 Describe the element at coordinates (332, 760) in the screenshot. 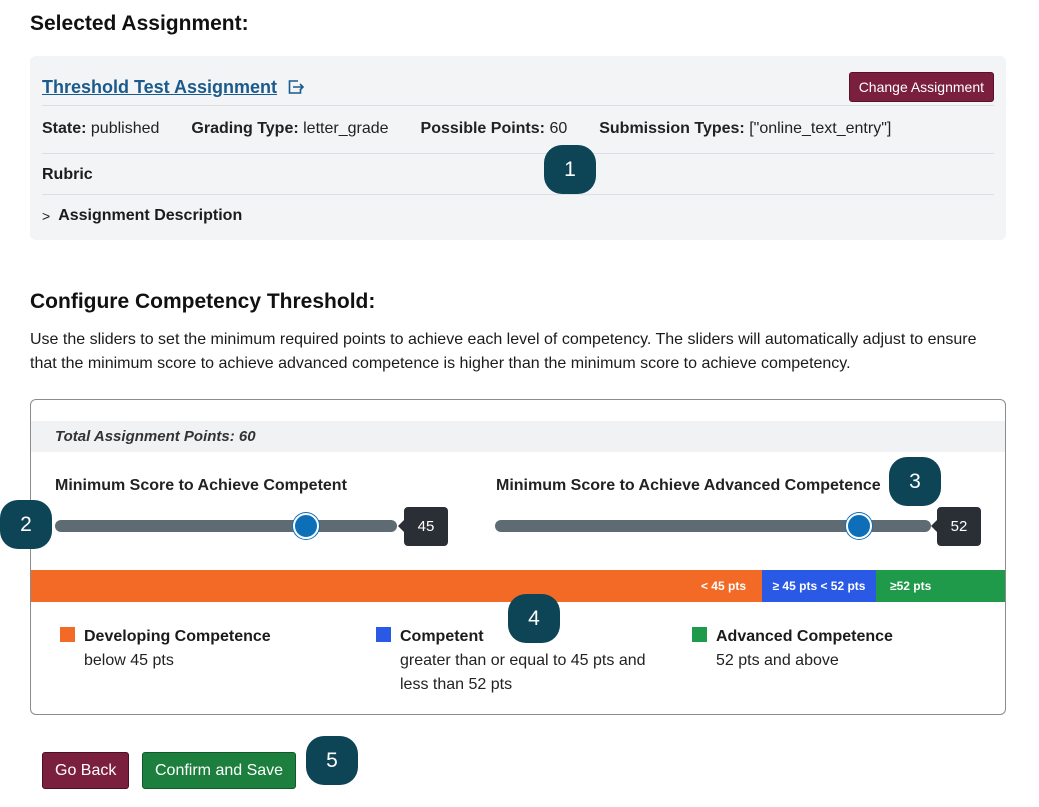

I see `annotation-badge-5: 5` at that location.